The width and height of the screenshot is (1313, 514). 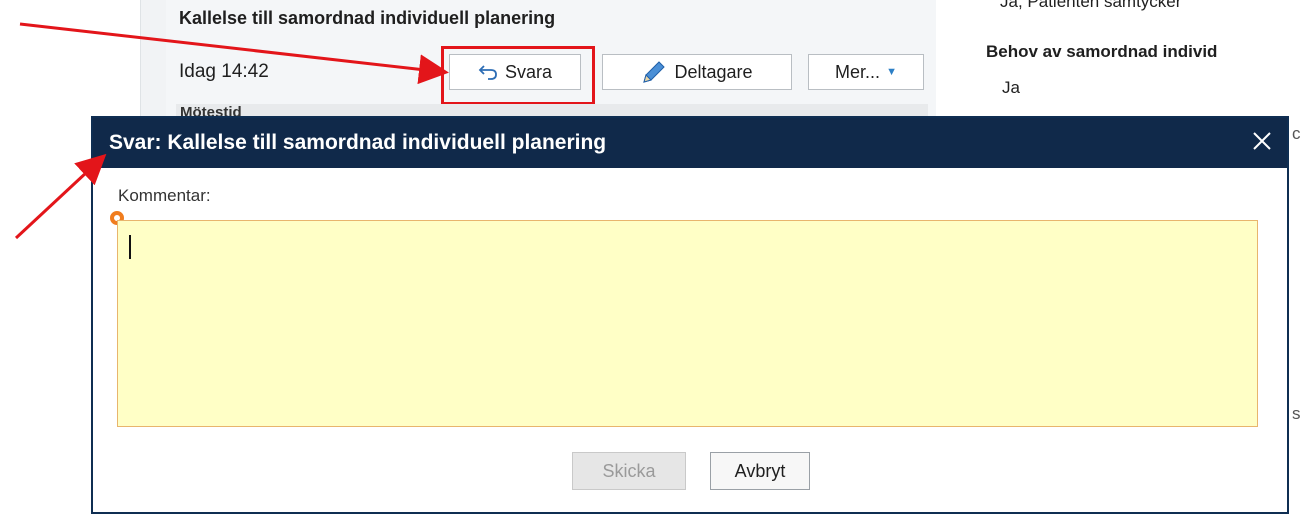 What do you see at coordinates (130, 247) in the screenshot?
I see `text-caret` at bounding box center [130, 247].